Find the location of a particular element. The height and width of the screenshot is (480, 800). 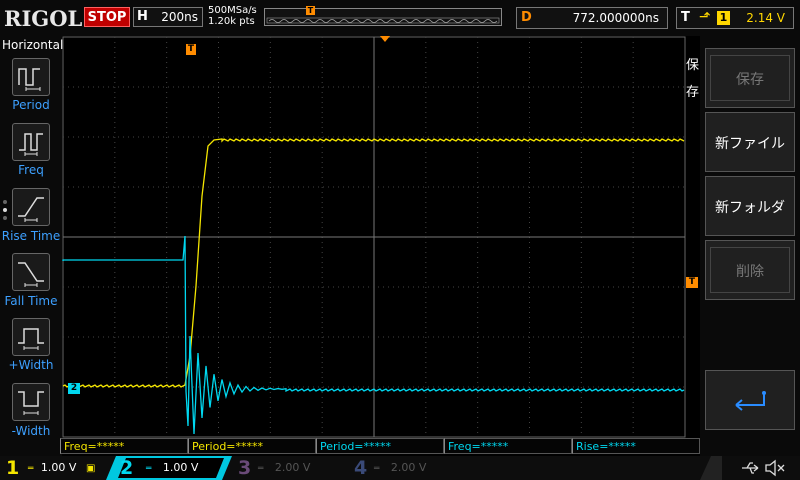

delay-key: D is located at coordinates (526, 17).